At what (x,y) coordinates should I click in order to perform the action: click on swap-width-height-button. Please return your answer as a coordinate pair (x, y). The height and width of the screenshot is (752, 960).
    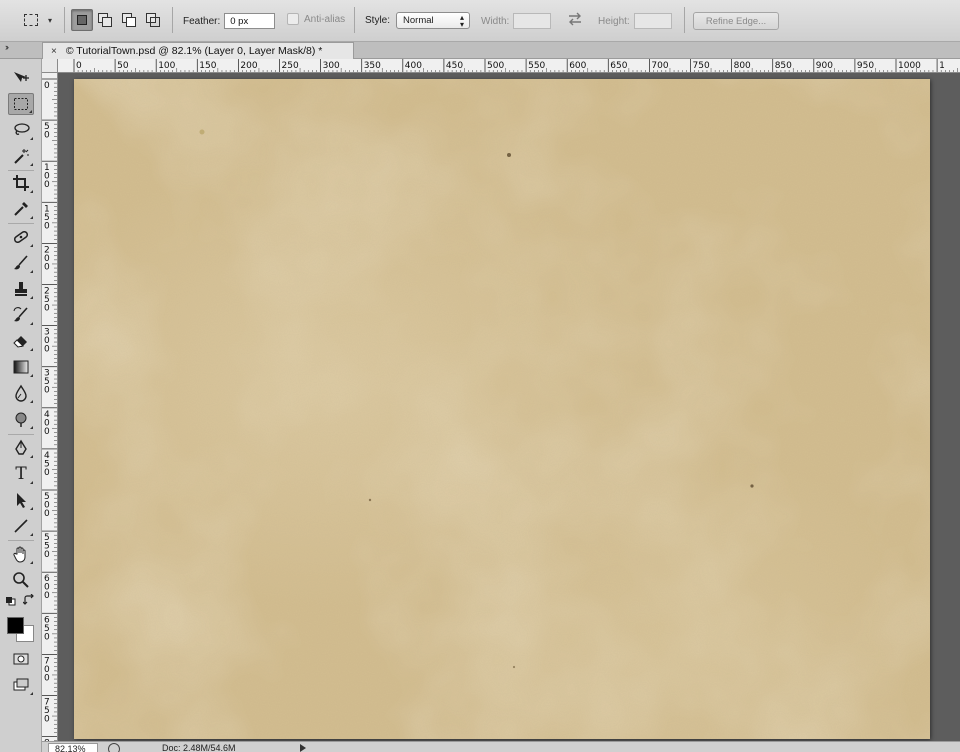
    Looking at the image, I should click on (575, 19).